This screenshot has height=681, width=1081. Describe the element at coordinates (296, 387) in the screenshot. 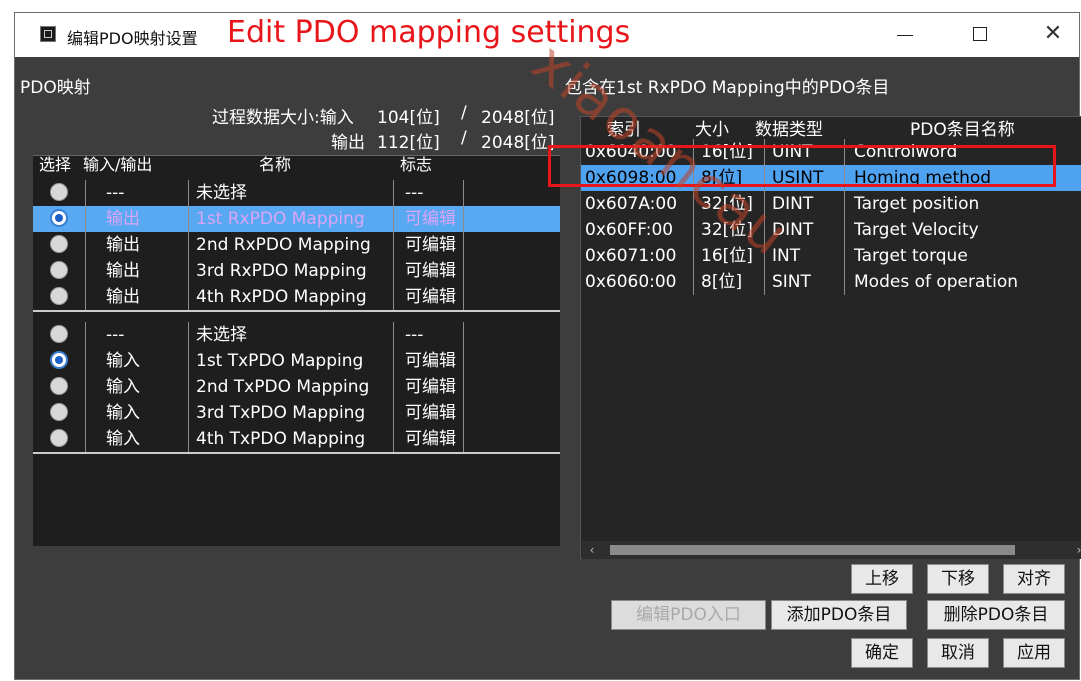

I see `pdo-mapping-row: 输入 2nd TxPDO Mapping 可编辑` at that location.